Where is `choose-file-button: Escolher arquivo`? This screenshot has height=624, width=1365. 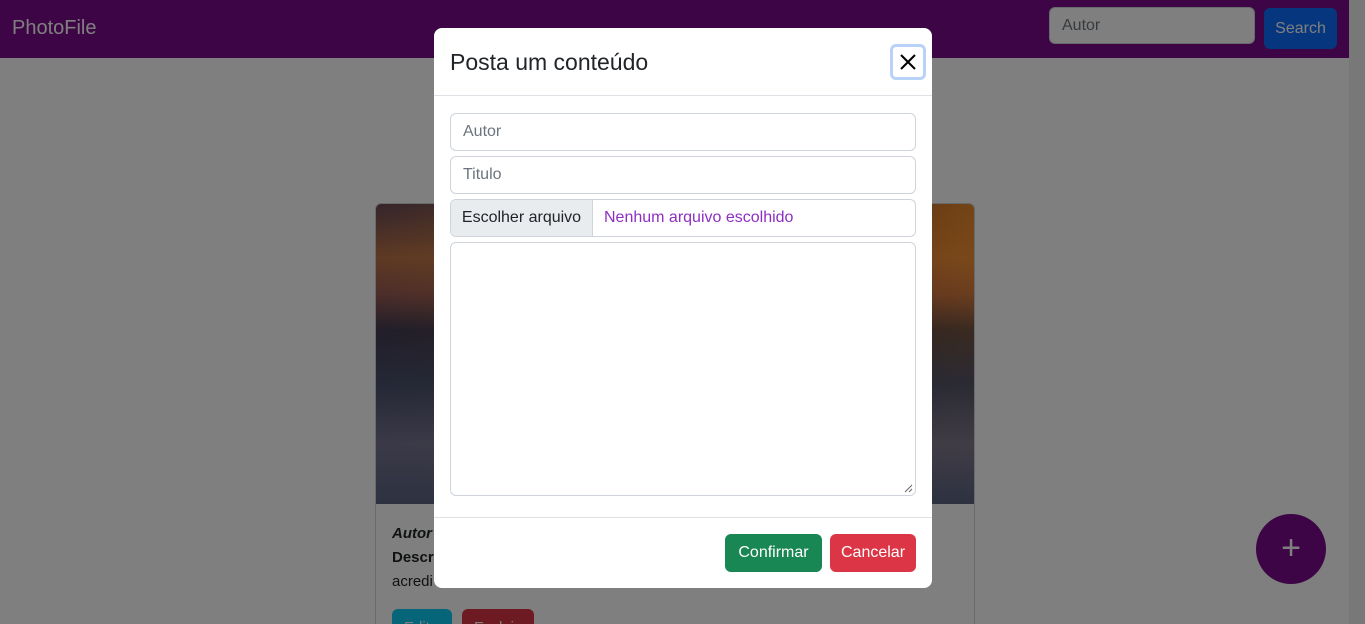 choose-file-button: Escolher arquivo is located at coordinates (522, 218).